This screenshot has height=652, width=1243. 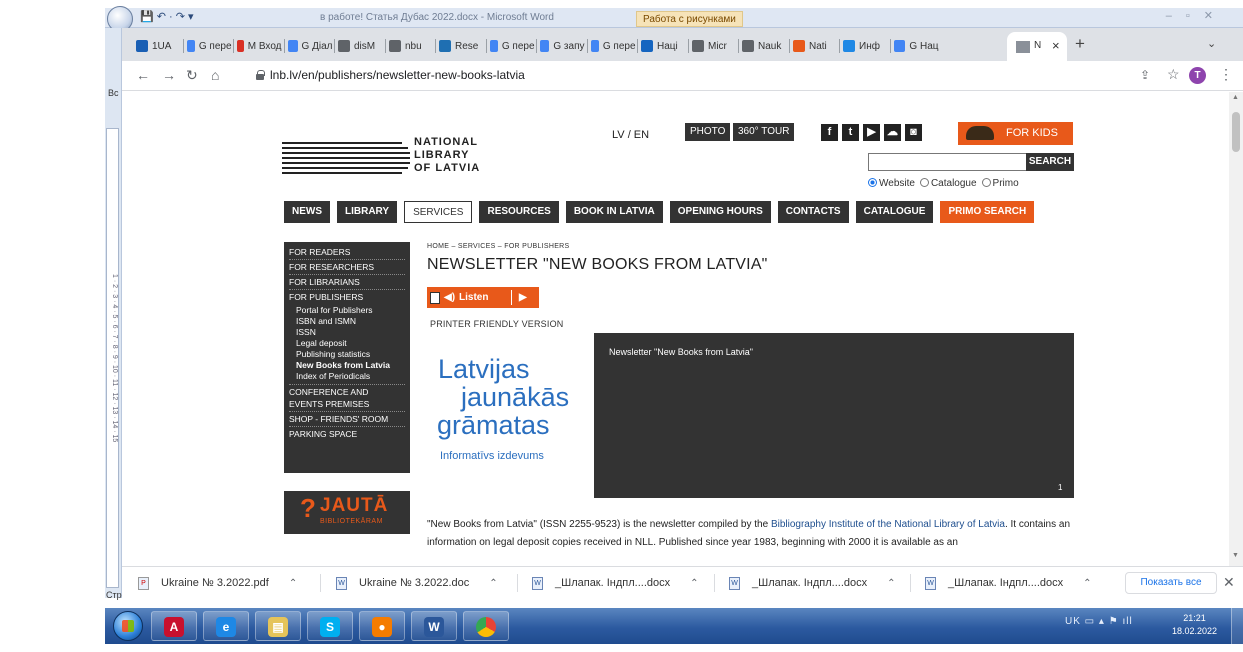 I want to click on side-isbn-ismn: ISBN and ISMN, so click(x=347, y=321).